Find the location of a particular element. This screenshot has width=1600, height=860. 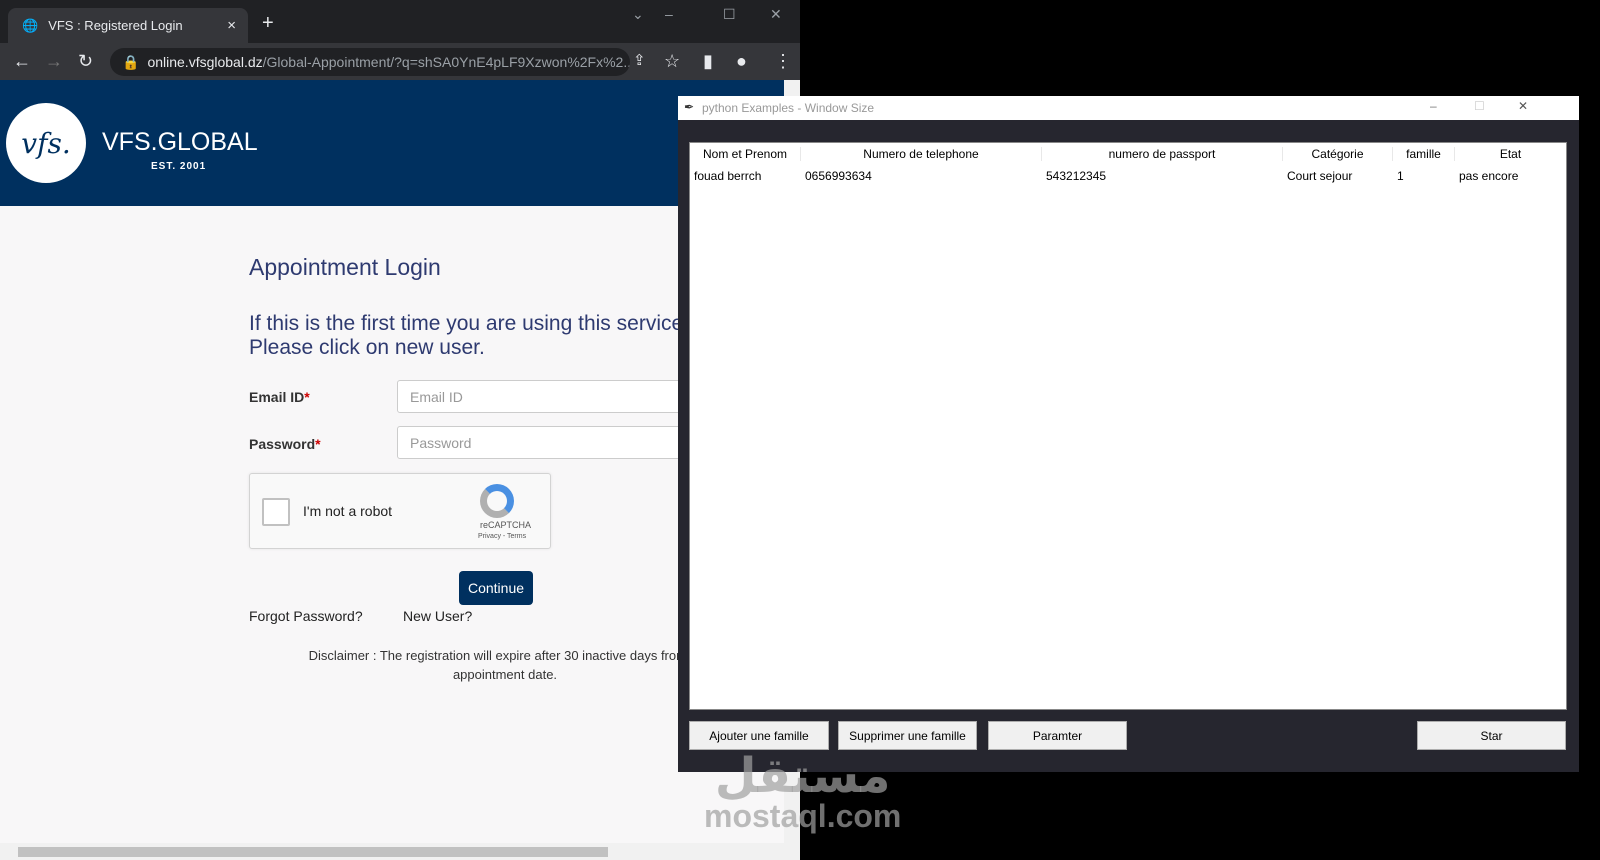

brand-name: VFS.GLOBAL is located at coordinates (180, 142).